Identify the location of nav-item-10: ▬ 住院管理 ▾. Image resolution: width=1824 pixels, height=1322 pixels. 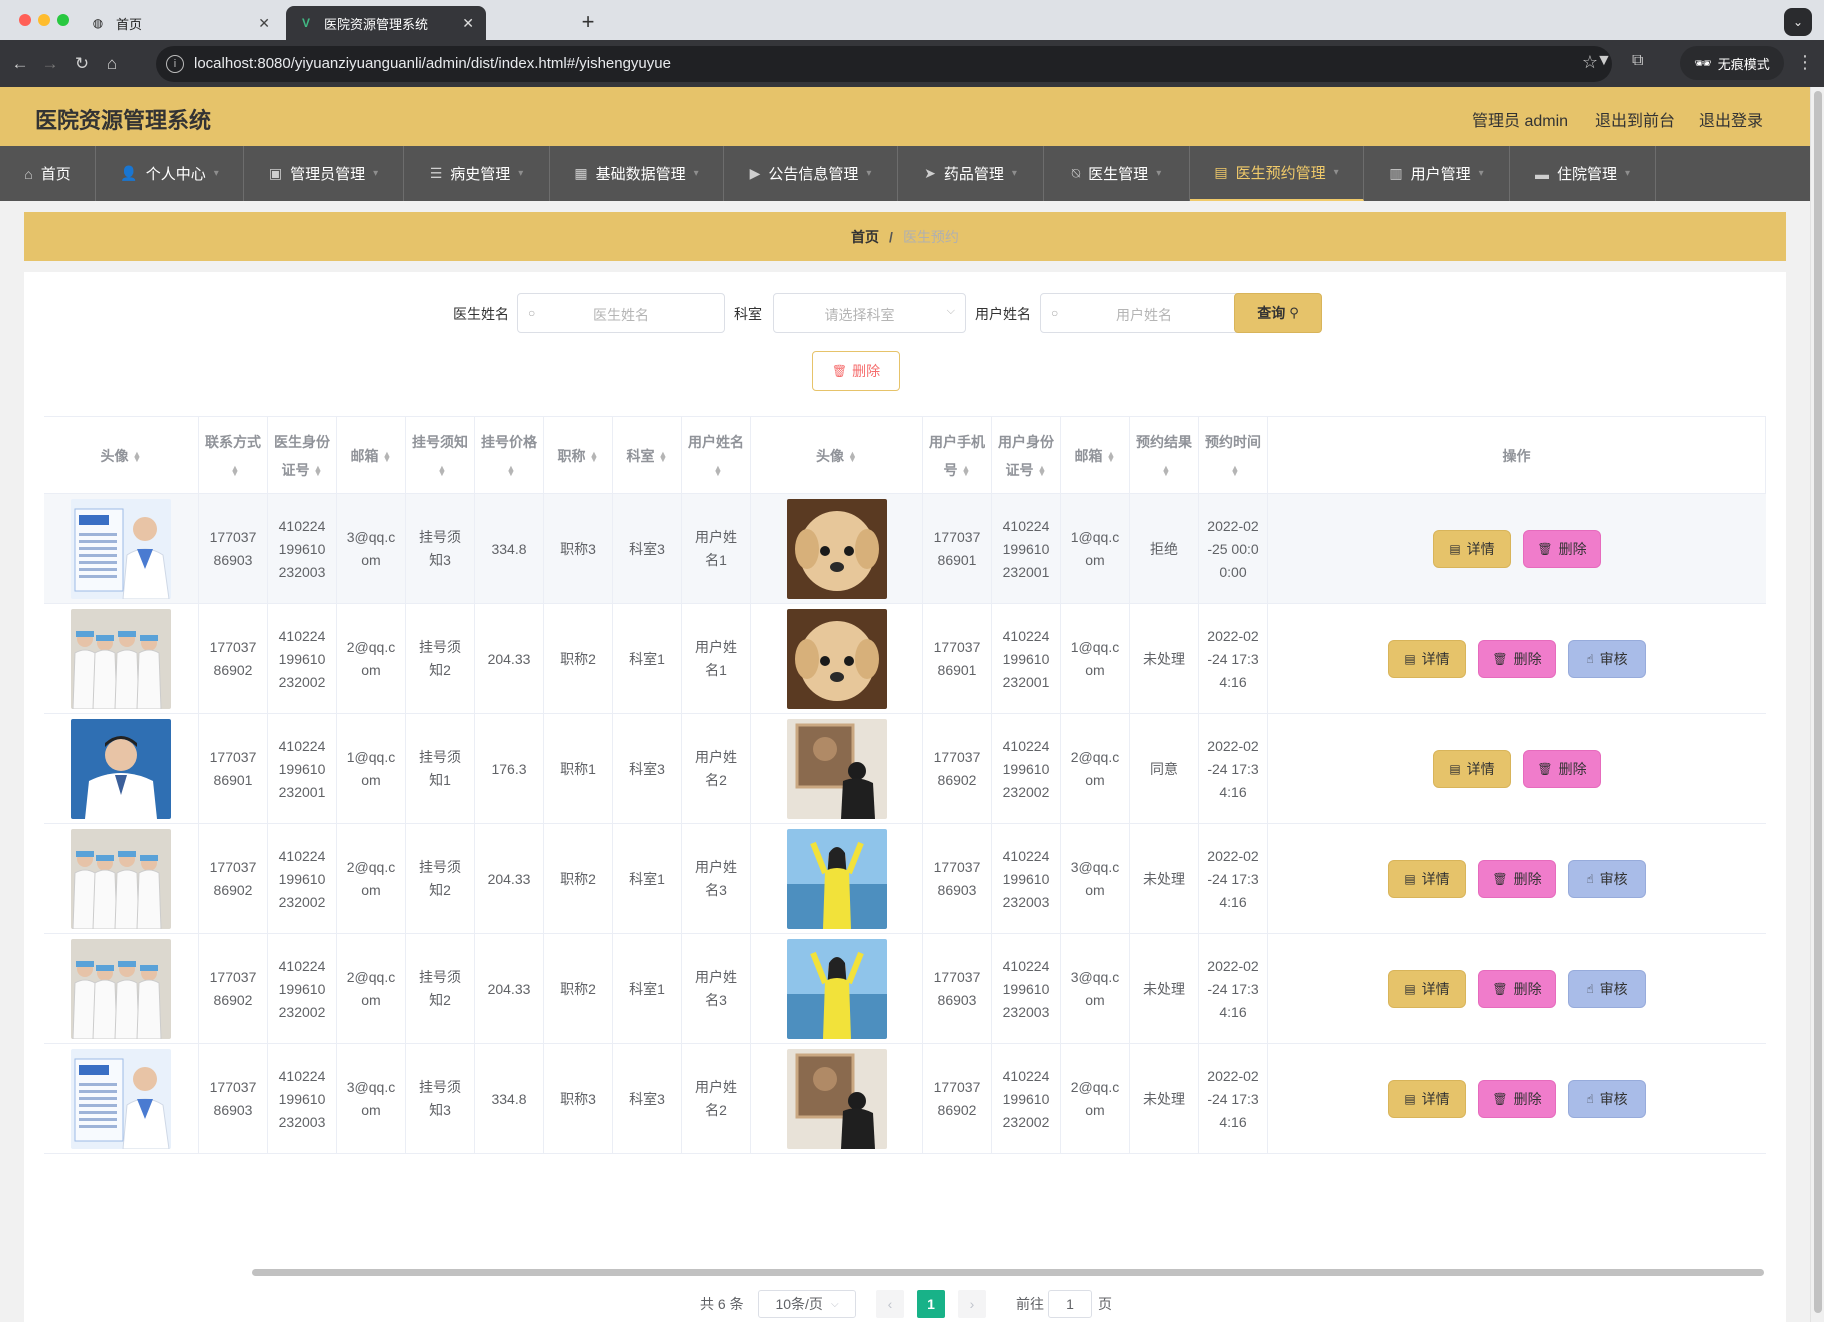
(1583, 173).